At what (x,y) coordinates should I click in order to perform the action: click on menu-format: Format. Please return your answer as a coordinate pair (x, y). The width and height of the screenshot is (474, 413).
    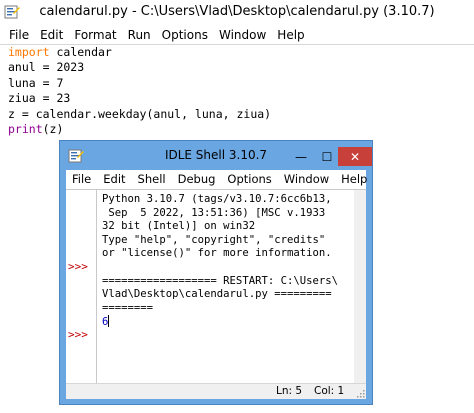
    Looking at the image, I should click on (95, 35).